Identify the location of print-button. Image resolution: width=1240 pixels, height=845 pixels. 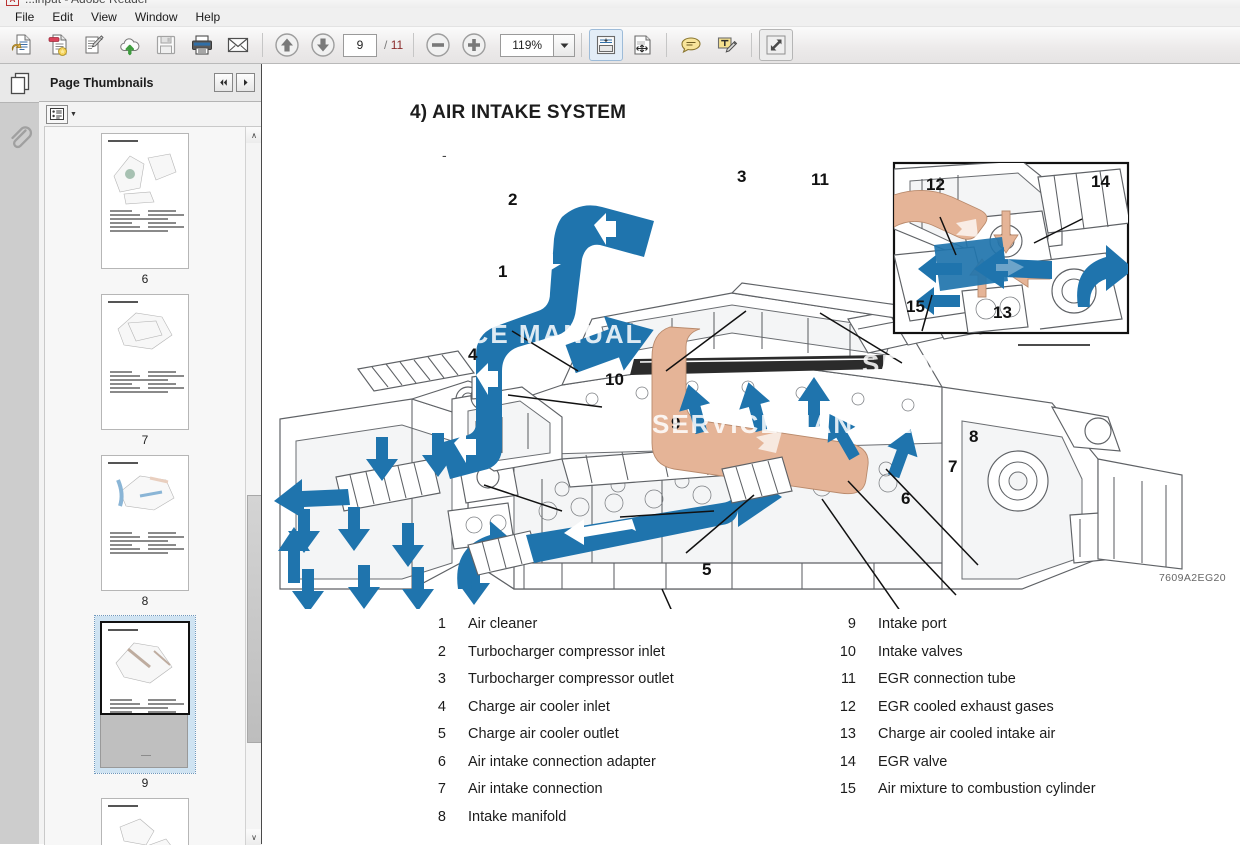
(202, 45).